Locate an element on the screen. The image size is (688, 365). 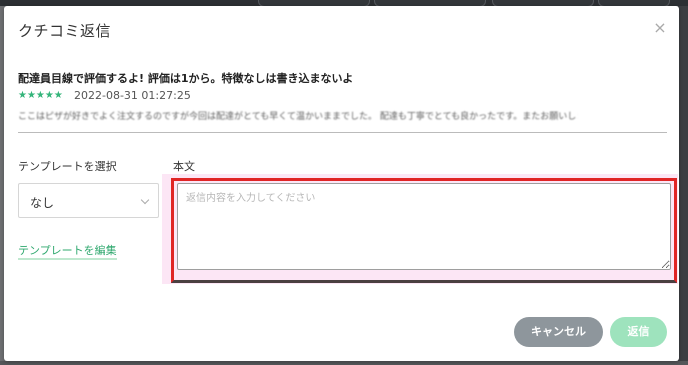
template-select-value: なし is located at coordinates (42, 203).